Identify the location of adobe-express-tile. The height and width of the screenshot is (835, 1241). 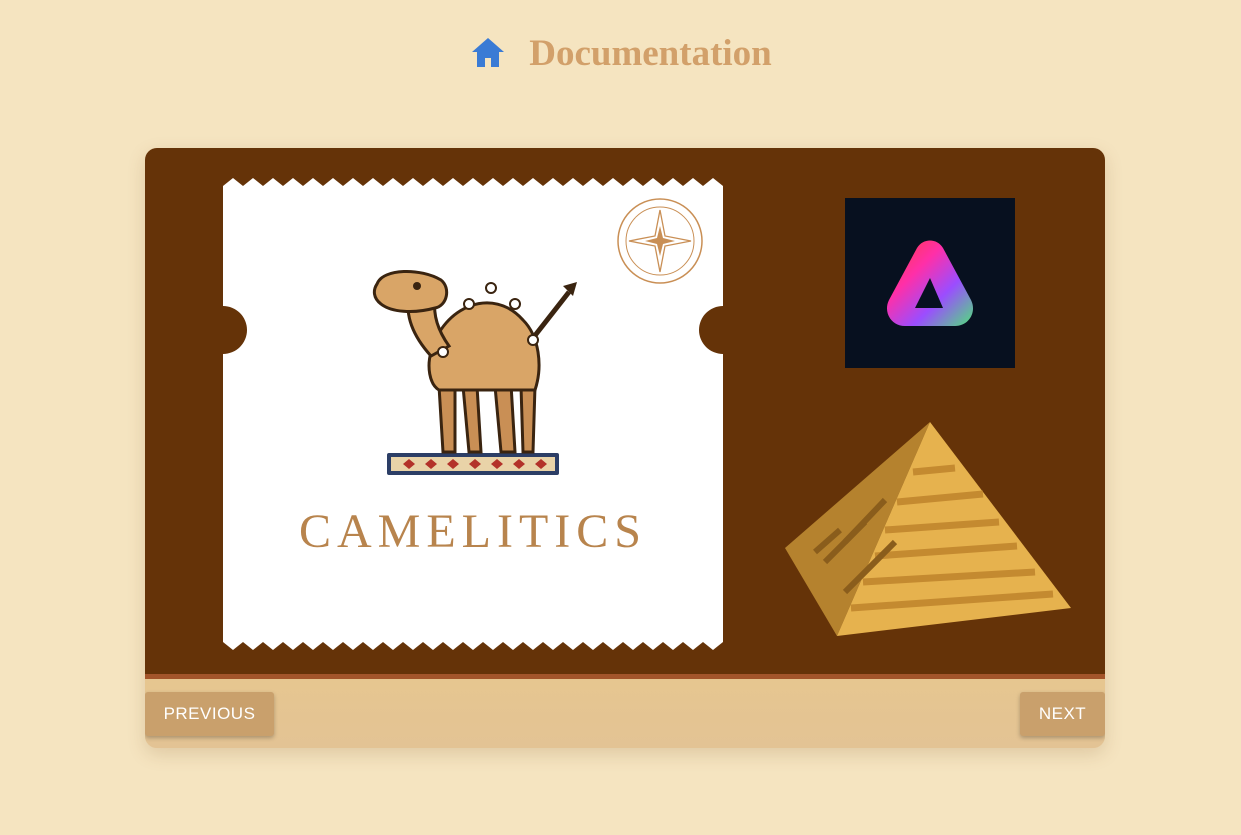
(930, 283).